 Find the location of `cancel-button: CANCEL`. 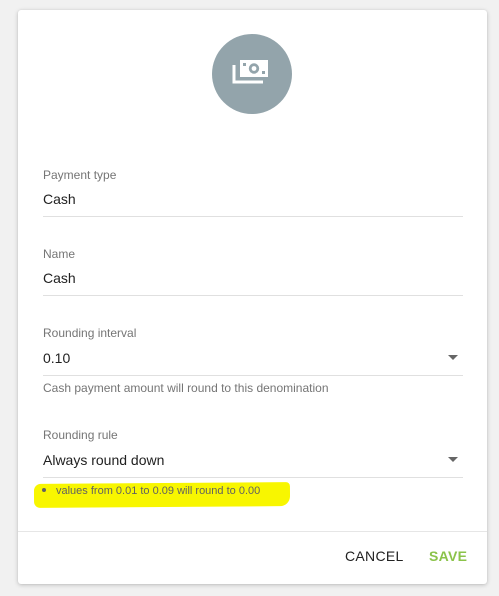

cancel-button: CANCEL is located at coordinates (374, 556).